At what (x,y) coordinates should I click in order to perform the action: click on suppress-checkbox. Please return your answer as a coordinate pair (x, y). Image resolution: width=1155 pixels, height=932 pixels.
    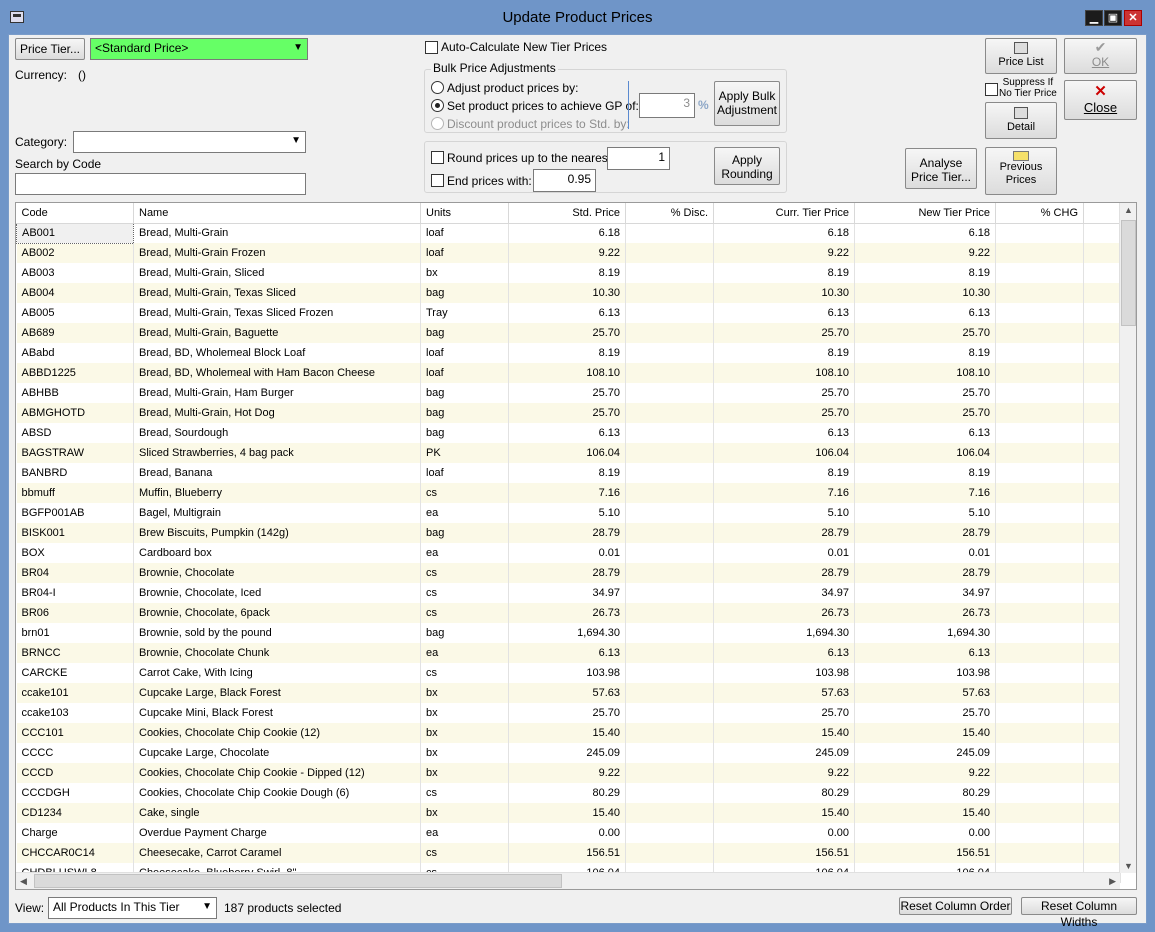
    Looking at the image, I should click on (991, 89).